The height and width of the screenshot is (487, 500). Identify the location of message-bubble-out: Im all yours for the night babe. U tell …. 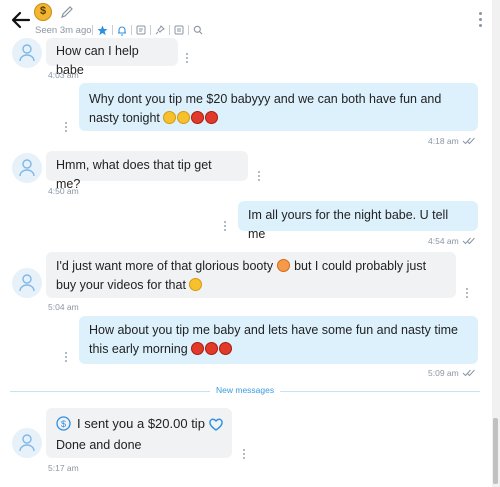
(358, 221).